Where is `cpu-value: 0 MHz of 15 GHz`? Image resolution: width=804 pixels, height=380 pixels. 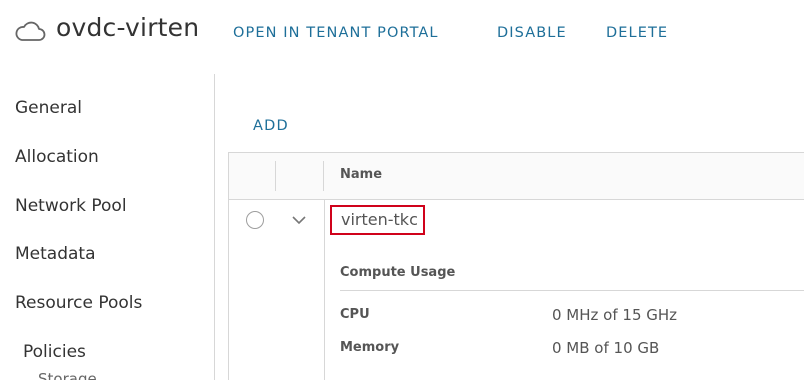 cpu-value: 0 MHz of 15 GHz is located at coordinates (615, 315).